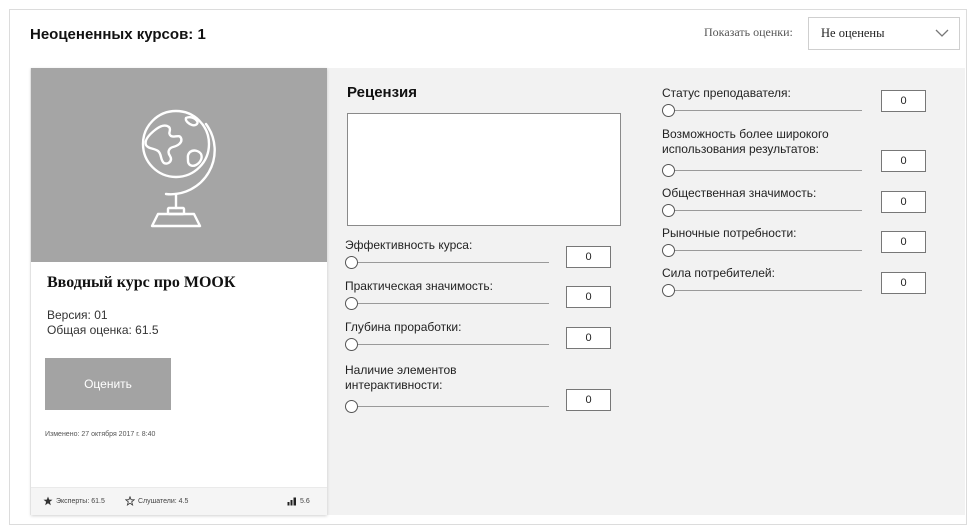 The image size is (970, 529). What do you see at coordinates (739, 193) in the screenshot?
I see `criterion-label: Общественная значимость:` at bounding box center [739, 193].